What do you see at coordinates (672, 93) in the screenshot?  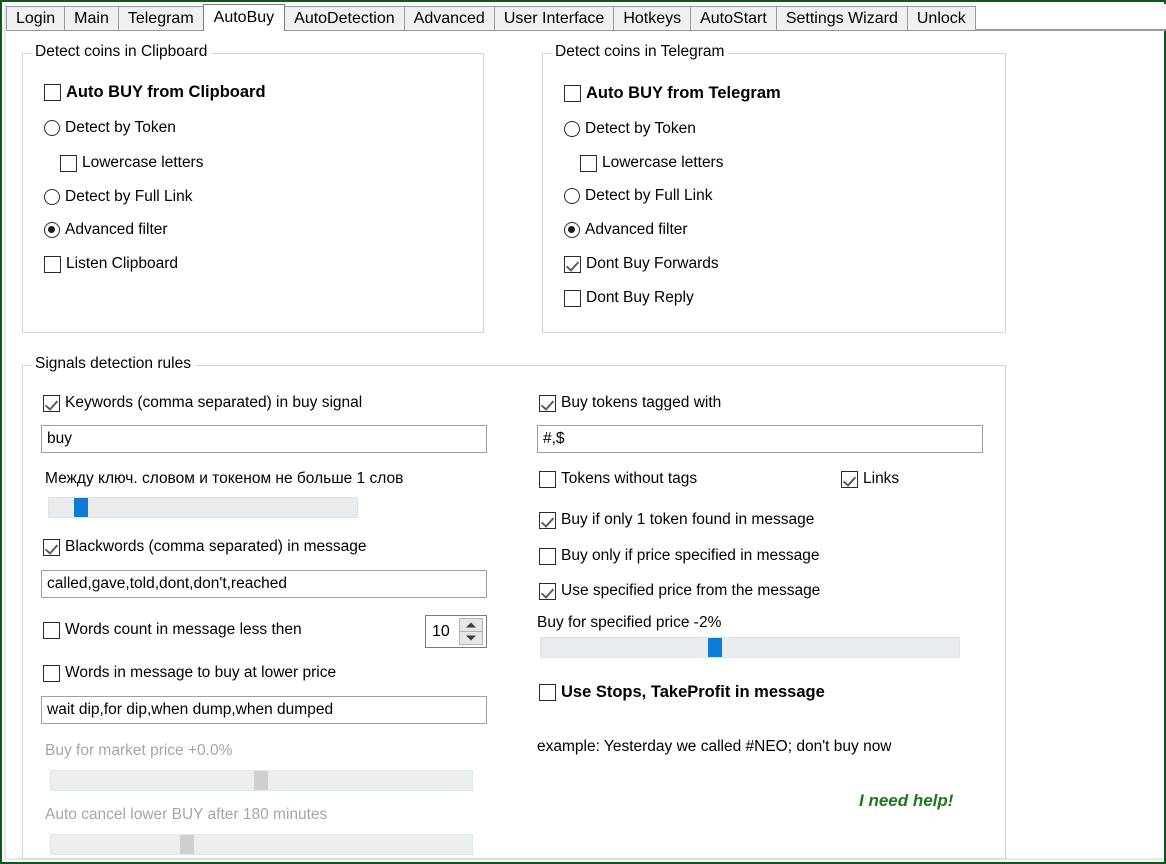 I see `auto-buy-from-telegram-row: Auto BUY from Telegram` at bounding box center [672, 93].